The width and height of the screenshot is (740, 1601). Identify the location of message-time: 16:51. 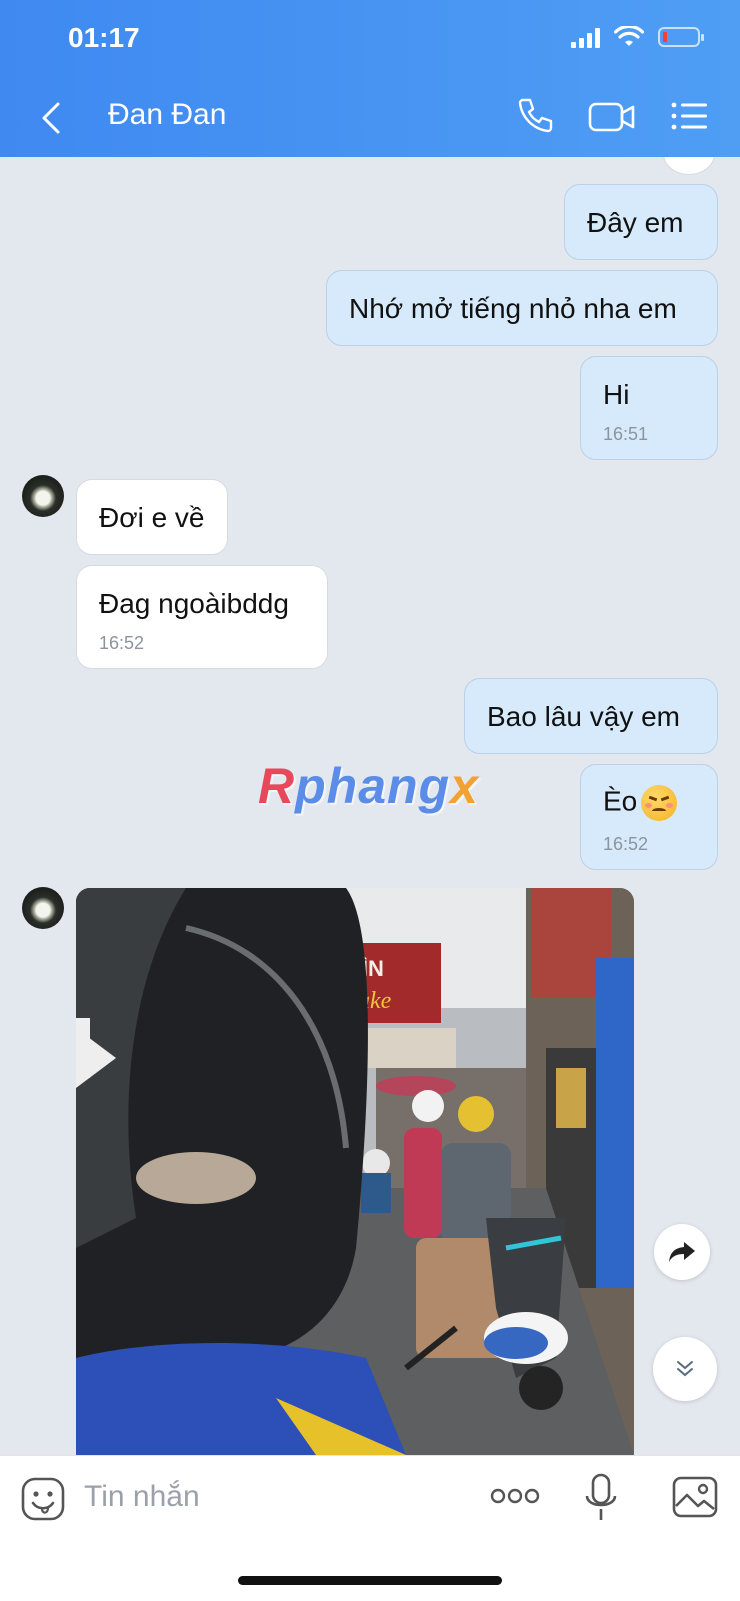
(626, 434).